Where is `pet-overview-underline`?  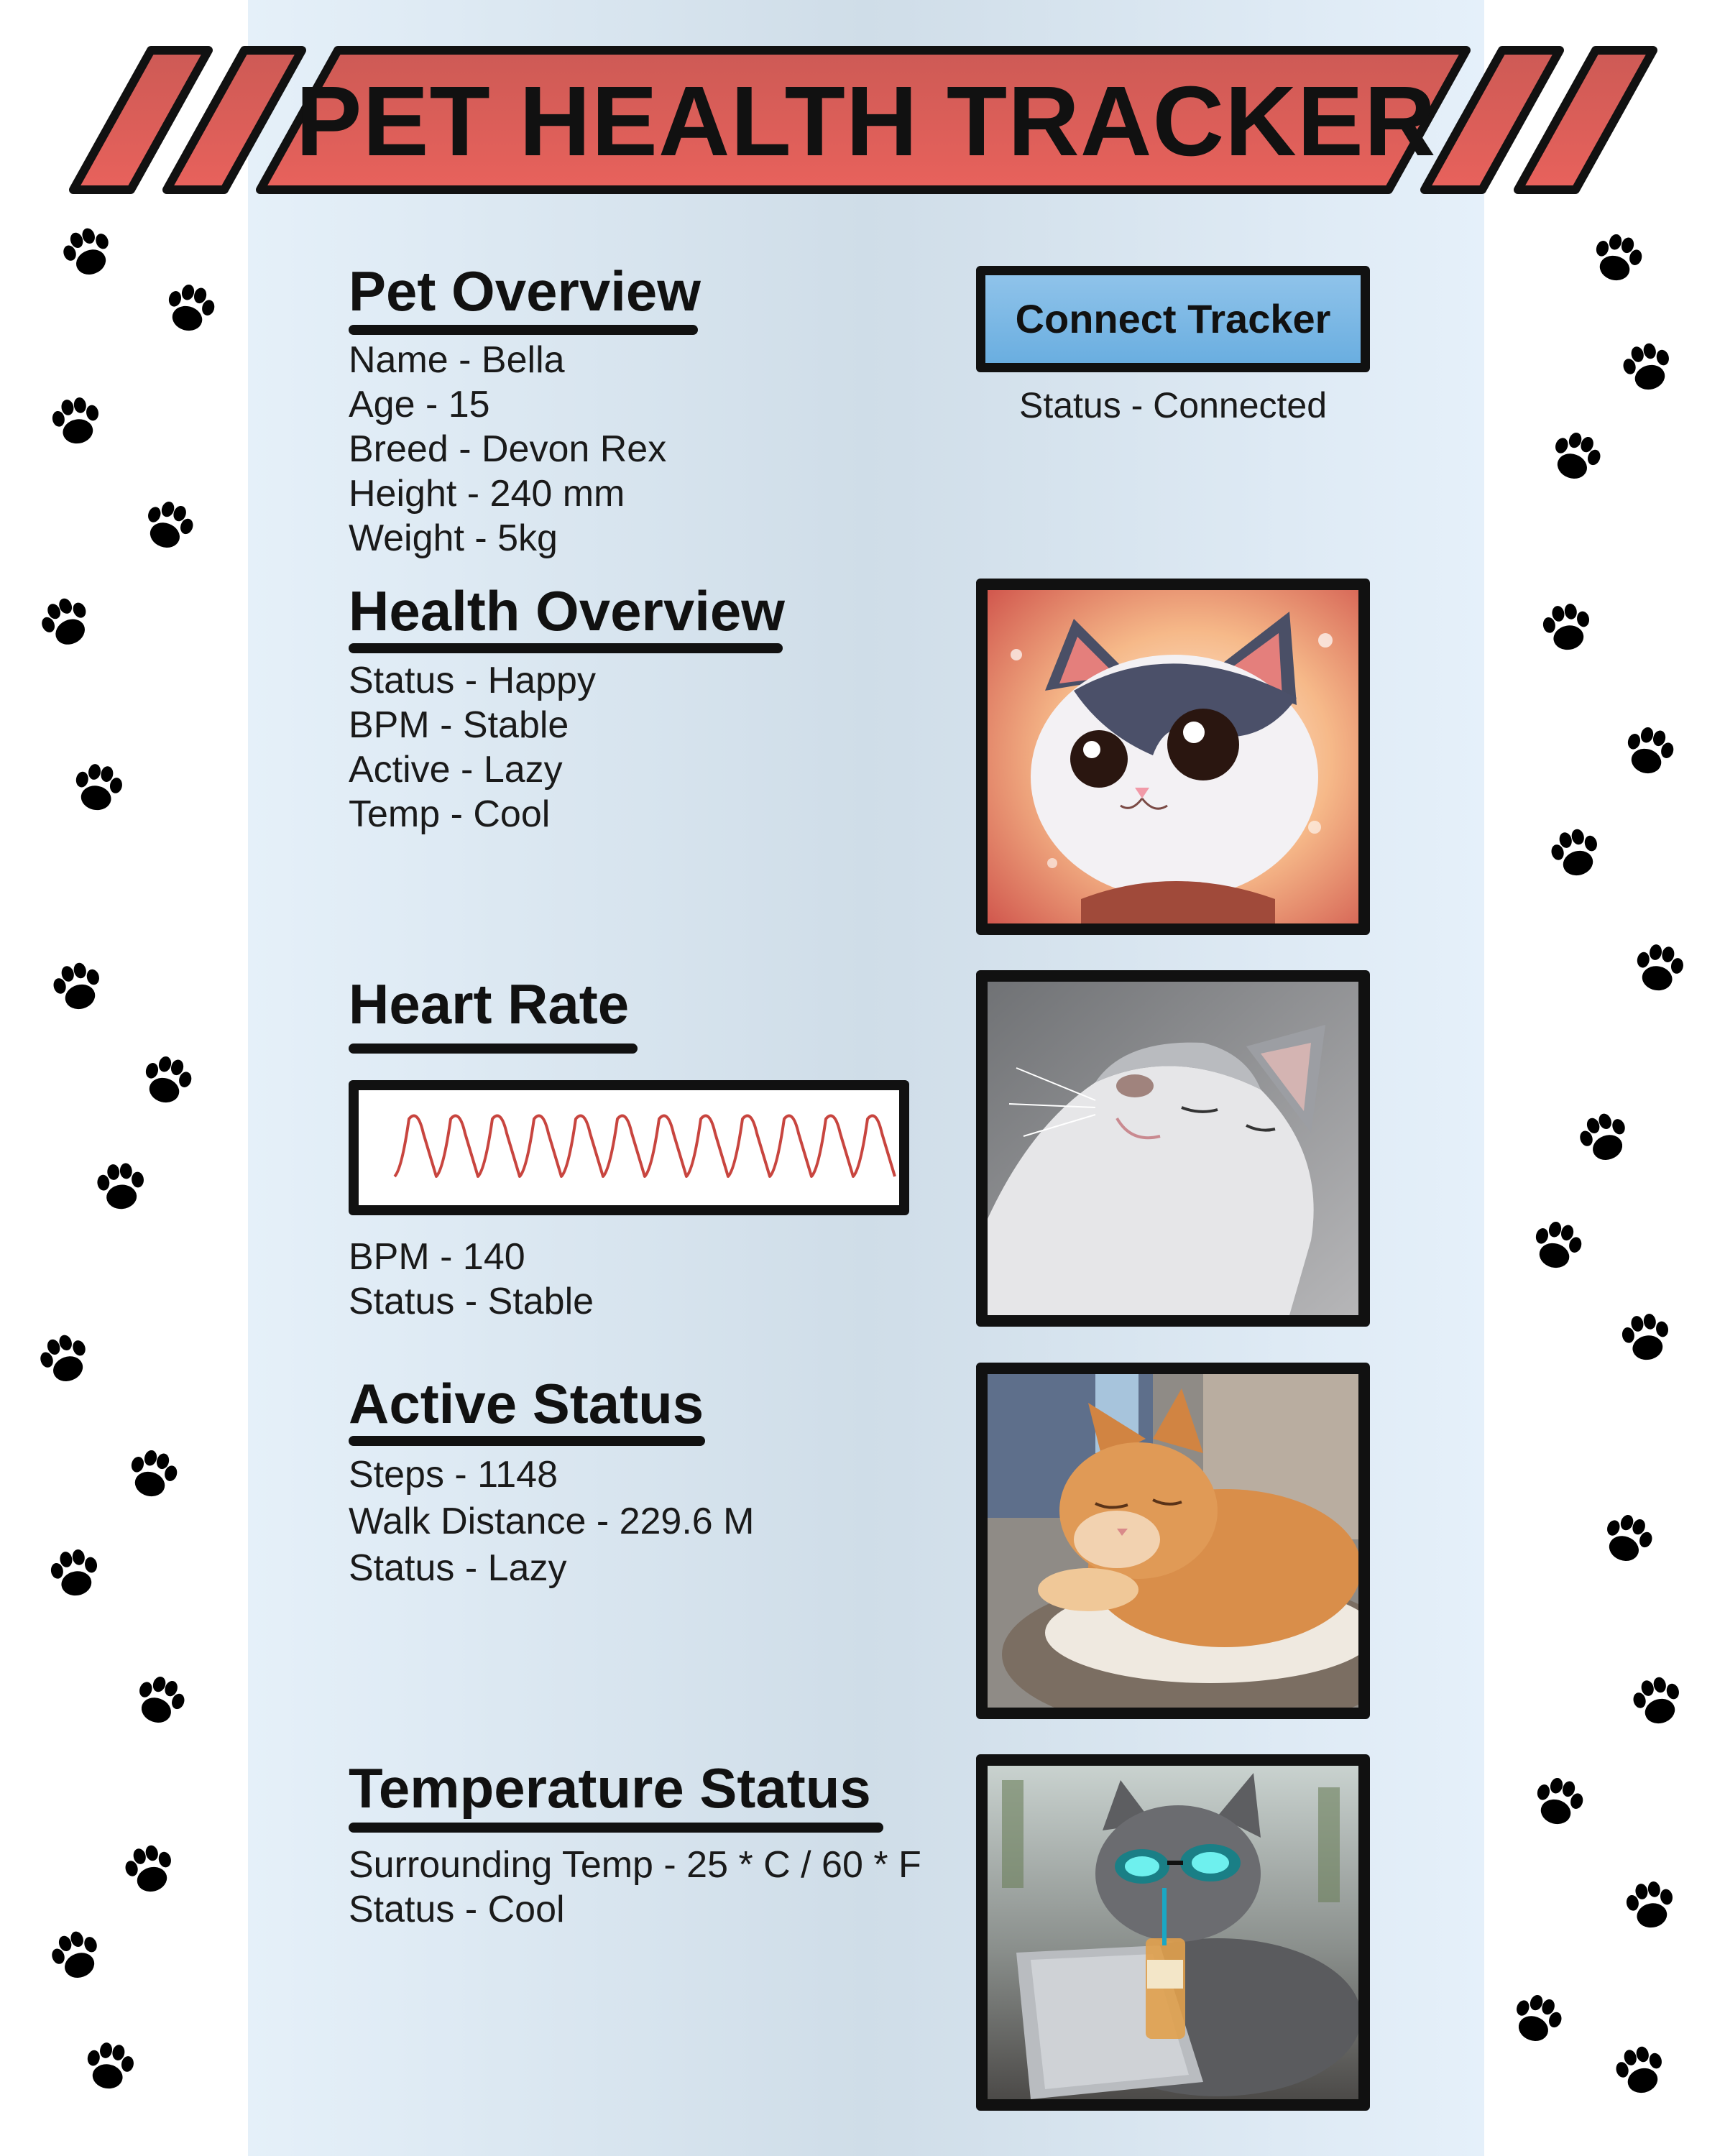
pet-overview-underline is located at coordinates (523, 330).